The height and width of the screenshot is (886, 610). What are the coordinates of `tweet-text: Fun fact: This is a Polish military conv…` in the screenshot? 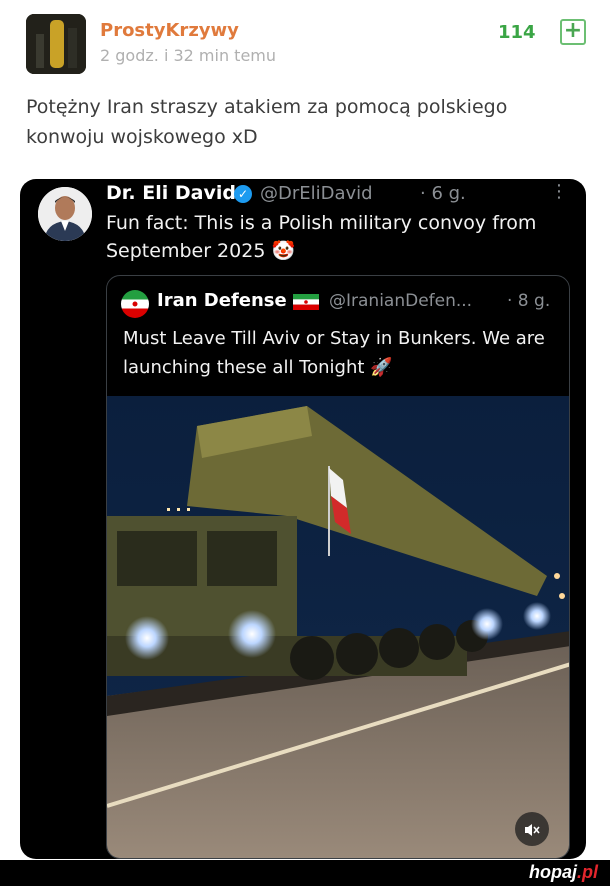 It's located at (321, 237).